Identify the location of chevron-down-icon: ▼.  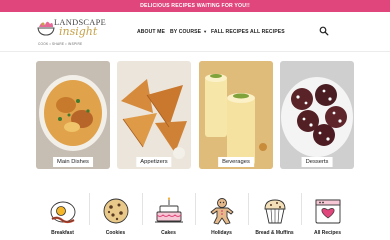
(205, 31).